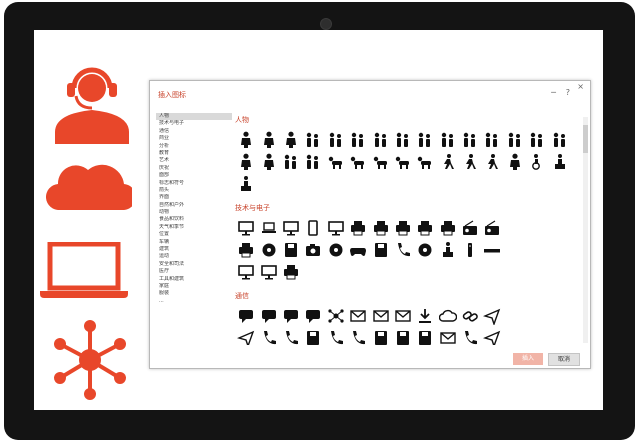 The image size is (640, 443). I want to click on crawling-icon, so click(425, 162).